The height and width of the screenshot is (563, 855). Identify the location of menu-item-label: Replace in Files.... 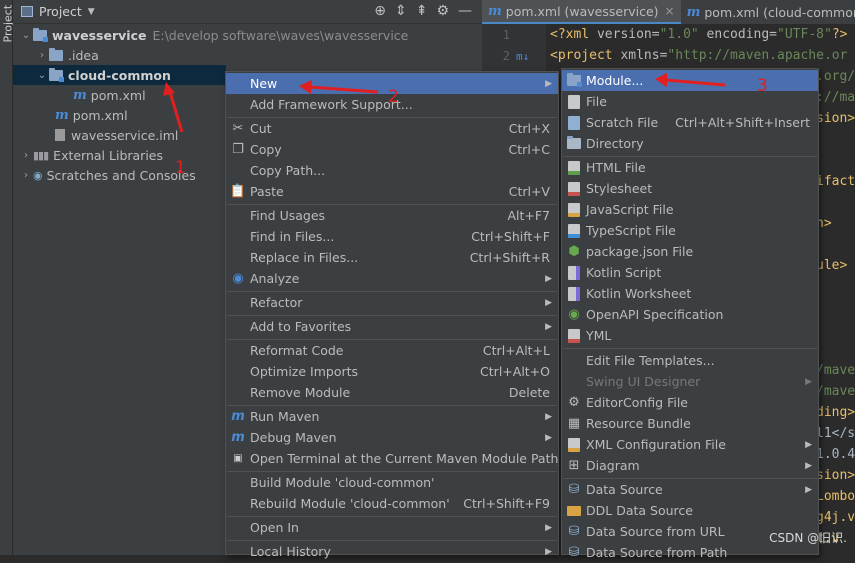
(304, 257).